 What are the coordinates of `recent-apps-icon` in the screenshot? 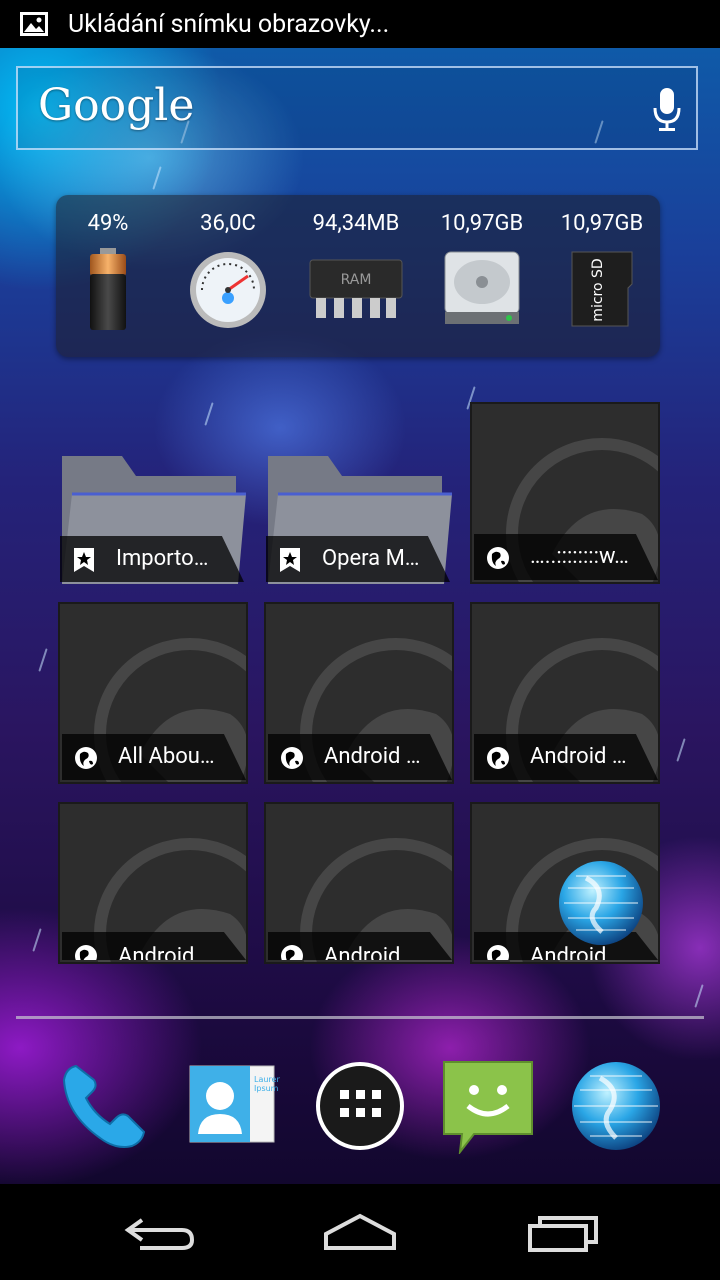 It's located at (564, 1232).